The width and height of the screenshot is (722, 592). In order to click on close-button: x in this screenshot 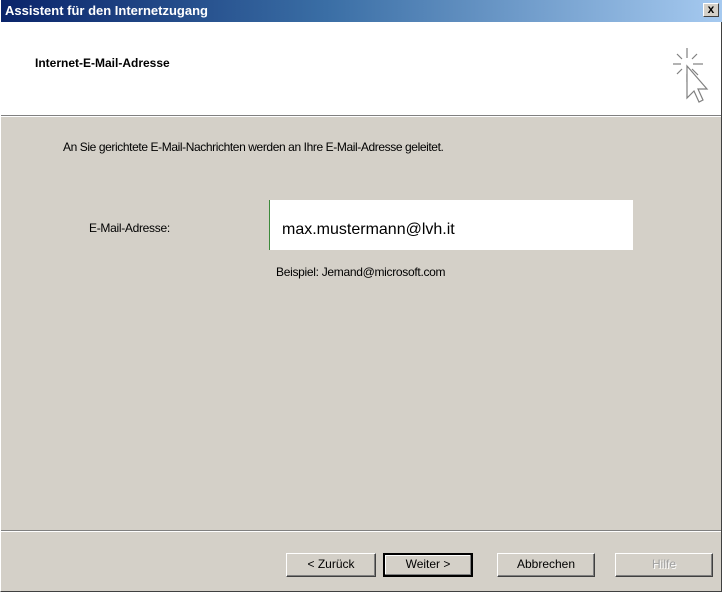, I will do `click(711, 10)`.